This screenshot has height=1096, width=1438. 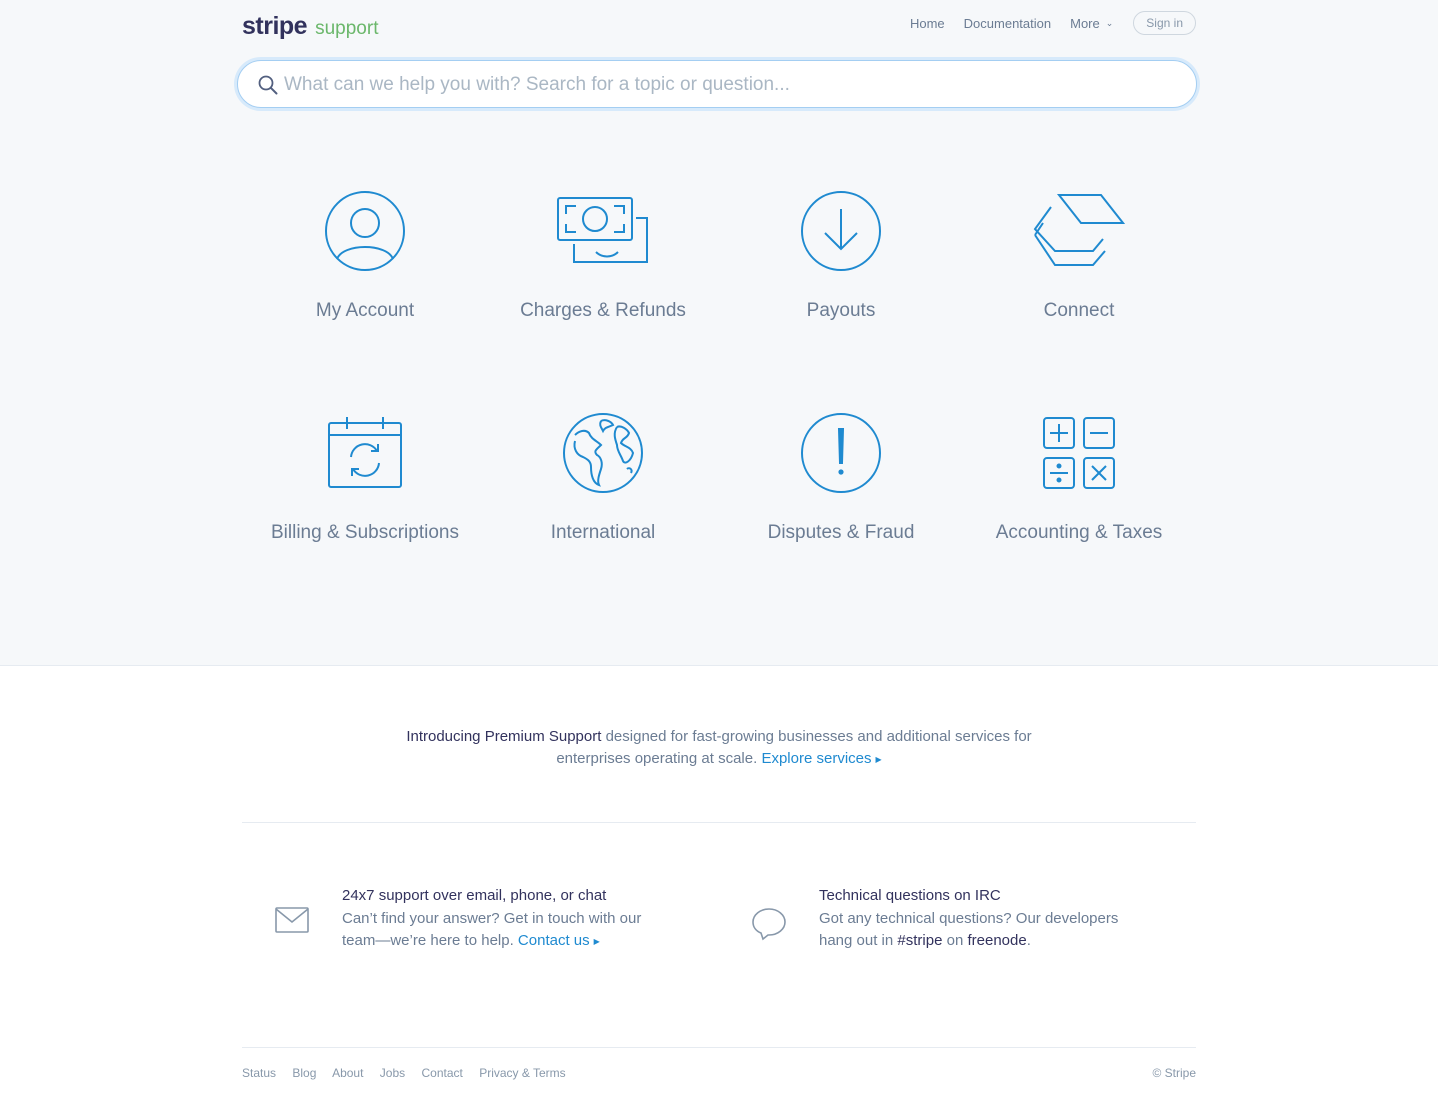 I want to click on footer-link-about: About, so click(x=347, y=1073).